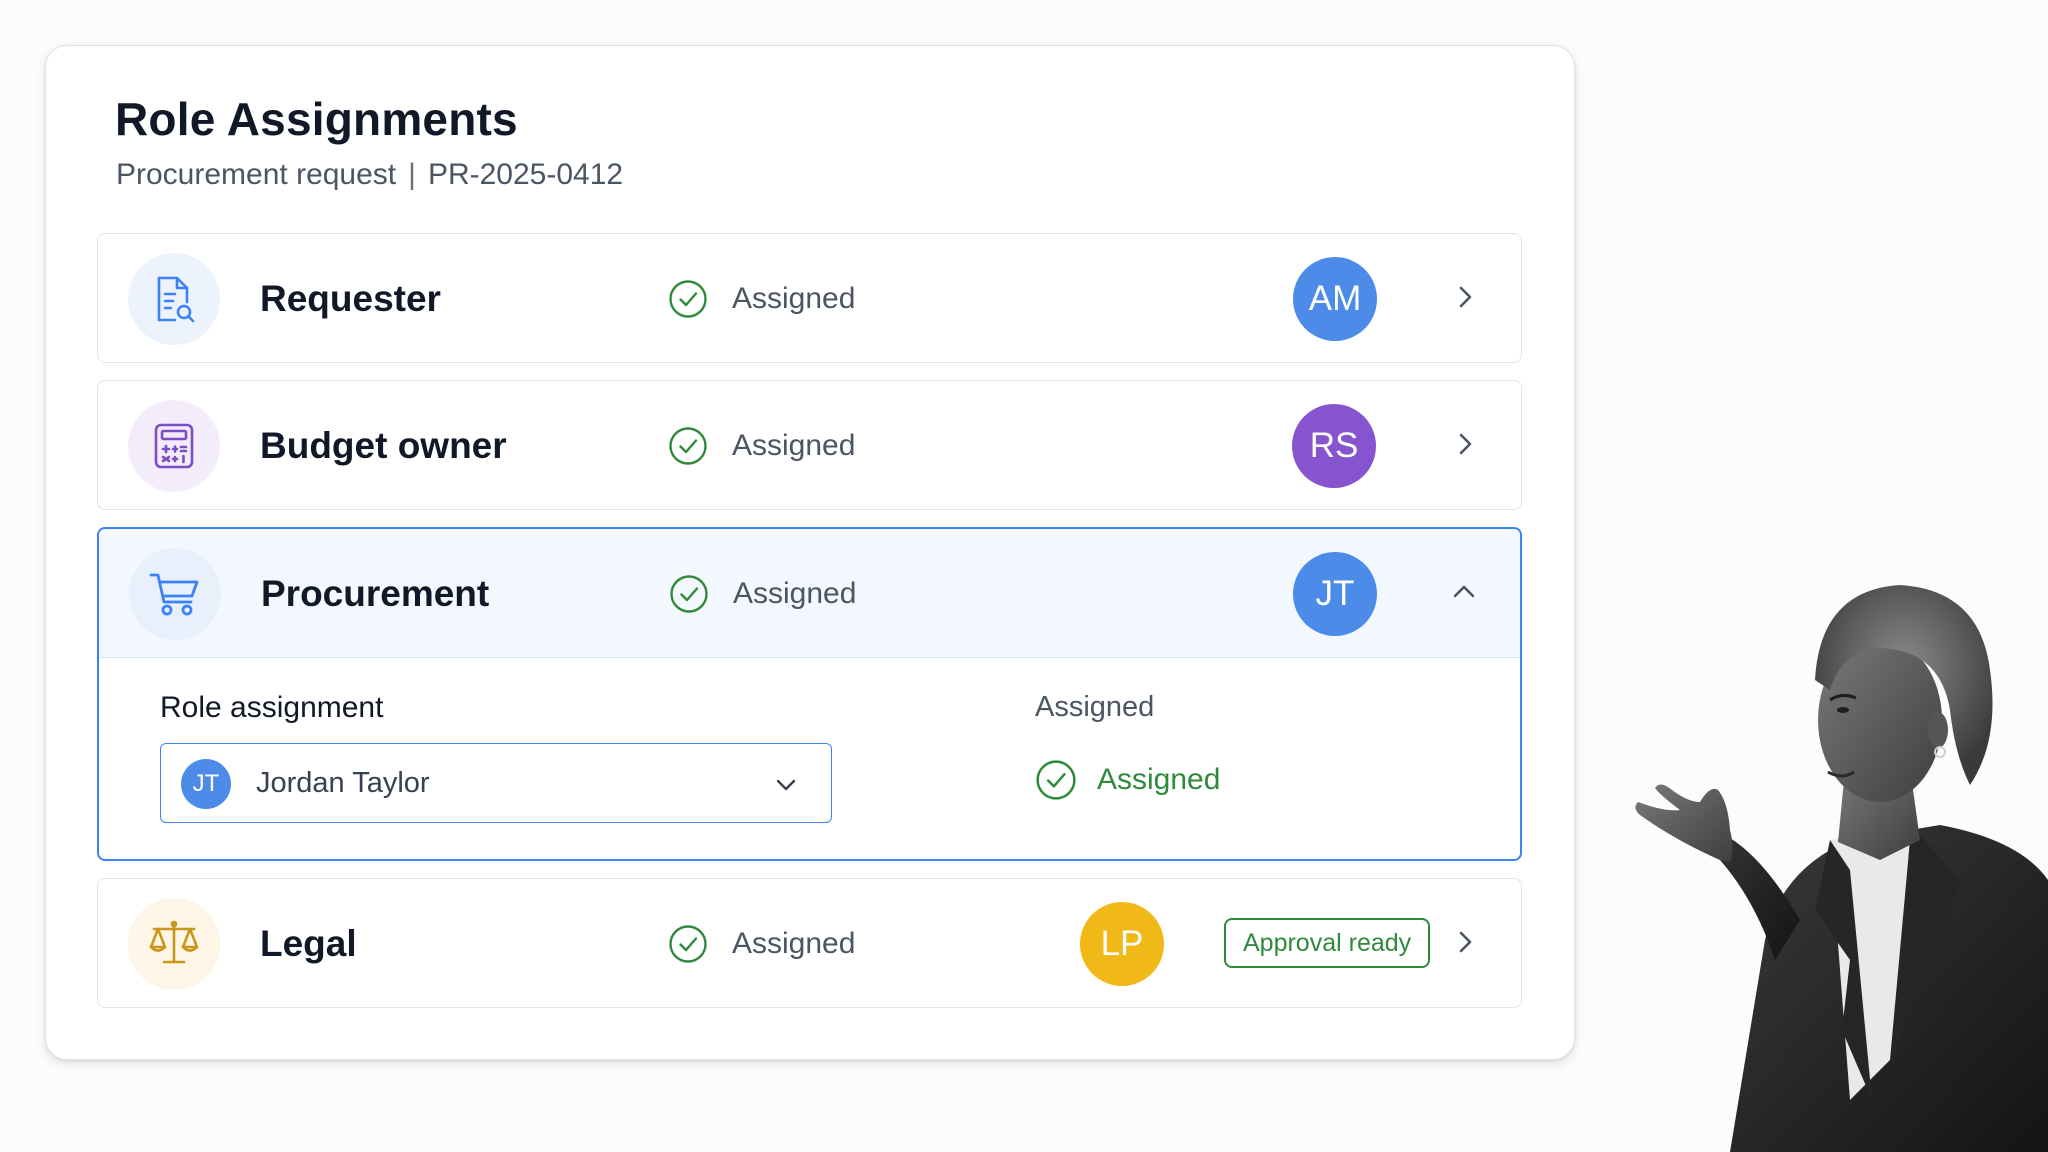  Describe the element at coordinates (1095, 707) in the screenshot. I see `assigned-column-label: Assigned` at that location.